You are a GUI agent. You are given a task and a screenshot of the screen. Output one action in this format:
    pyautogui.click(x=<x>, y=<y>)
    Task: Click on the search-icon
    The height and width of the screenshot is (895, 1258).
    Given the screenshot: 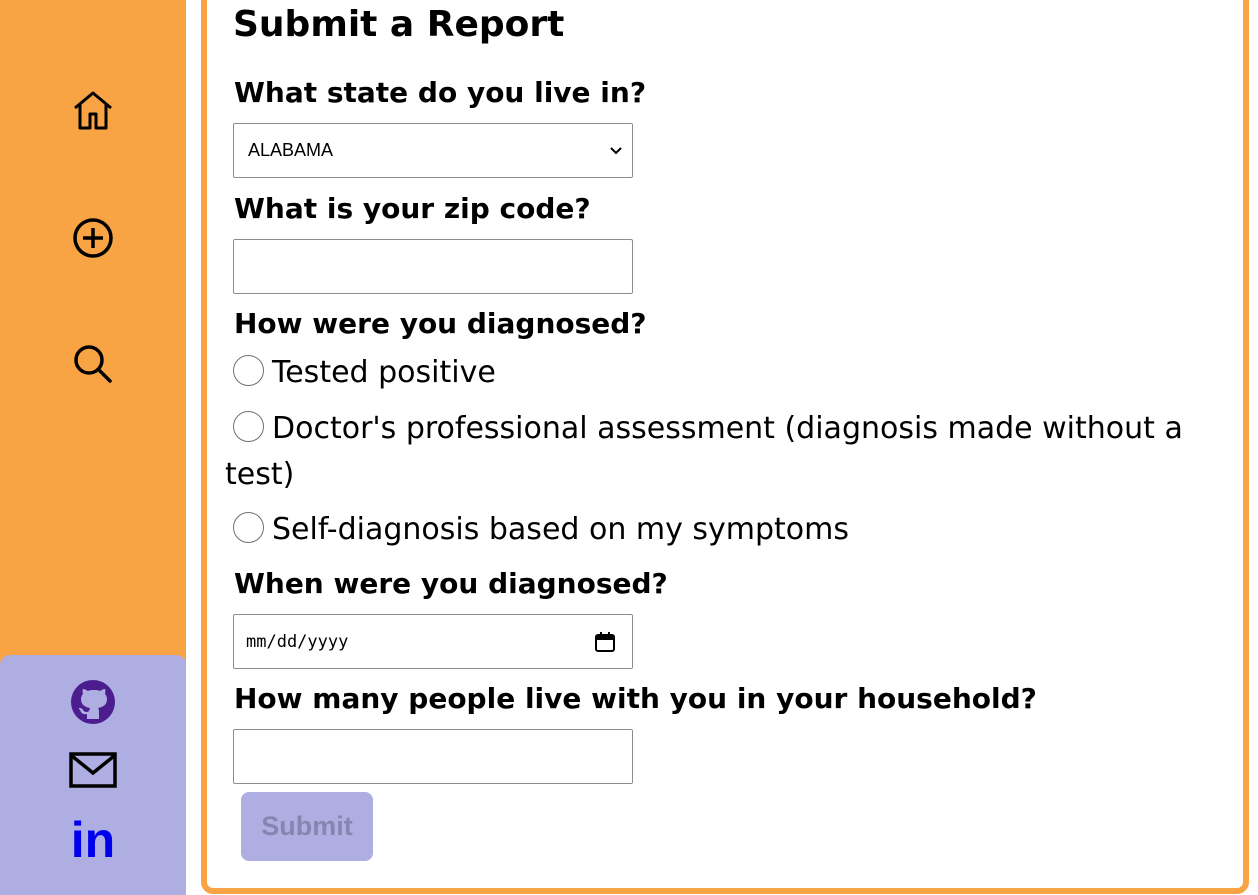 What is the action you would take?
    pyautogui.click(x=93, y=364)
    